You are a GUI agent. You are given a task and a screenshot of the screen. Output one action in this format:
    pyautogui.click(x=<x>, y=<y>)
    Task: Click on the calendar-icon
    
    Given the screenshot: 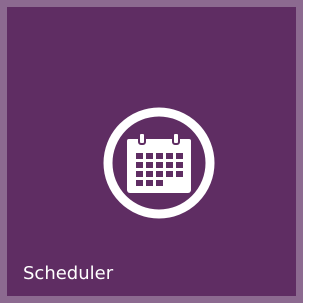 What is the action you would take?
    pyautogui.click(x=159, y=163)
    